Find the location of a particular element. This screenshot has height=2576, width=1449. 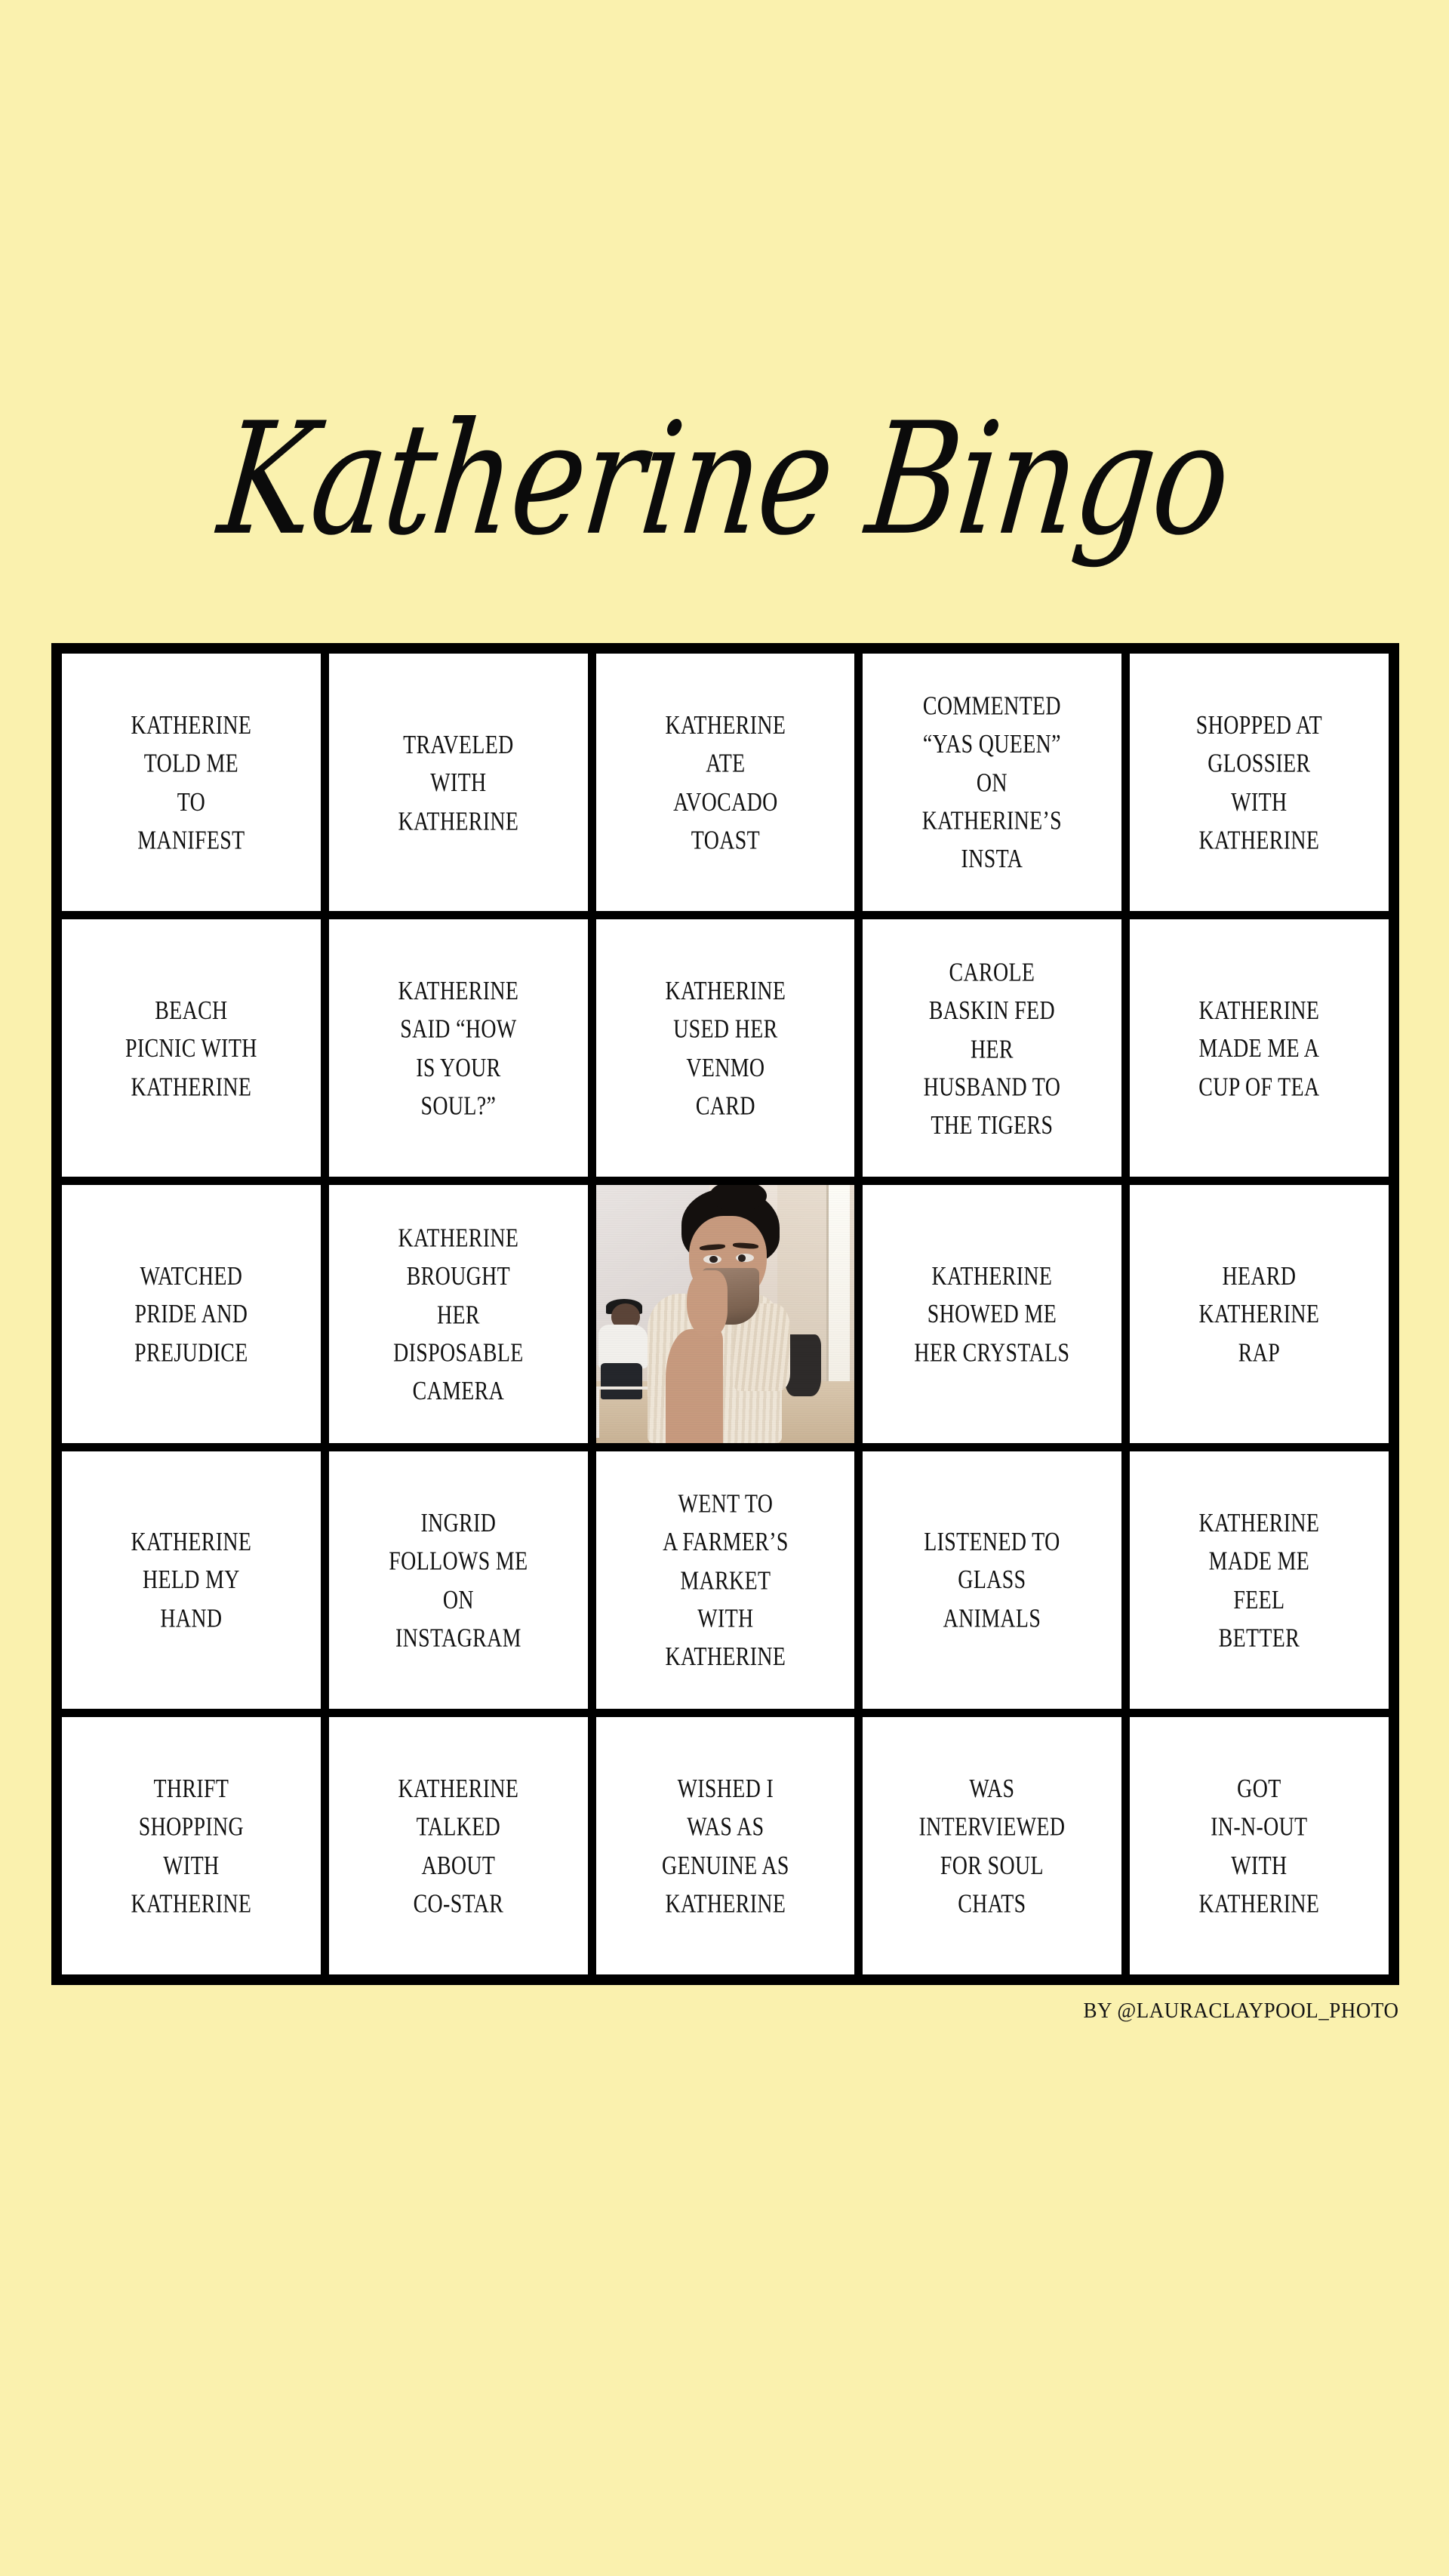

bingo-cell: WENT TO A FARMER’S MARKET WITH KATHERINE is located at coordinates (725, 1580).